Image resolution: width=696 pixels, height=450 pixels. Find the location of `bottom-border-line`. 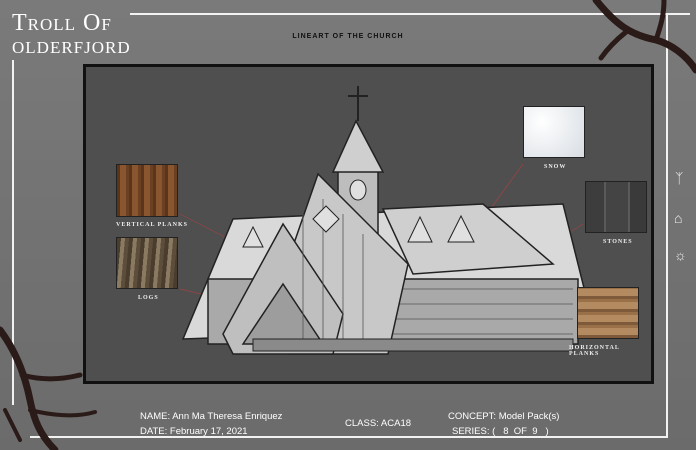

bottom-border-line is located at coordinates (349, 437).